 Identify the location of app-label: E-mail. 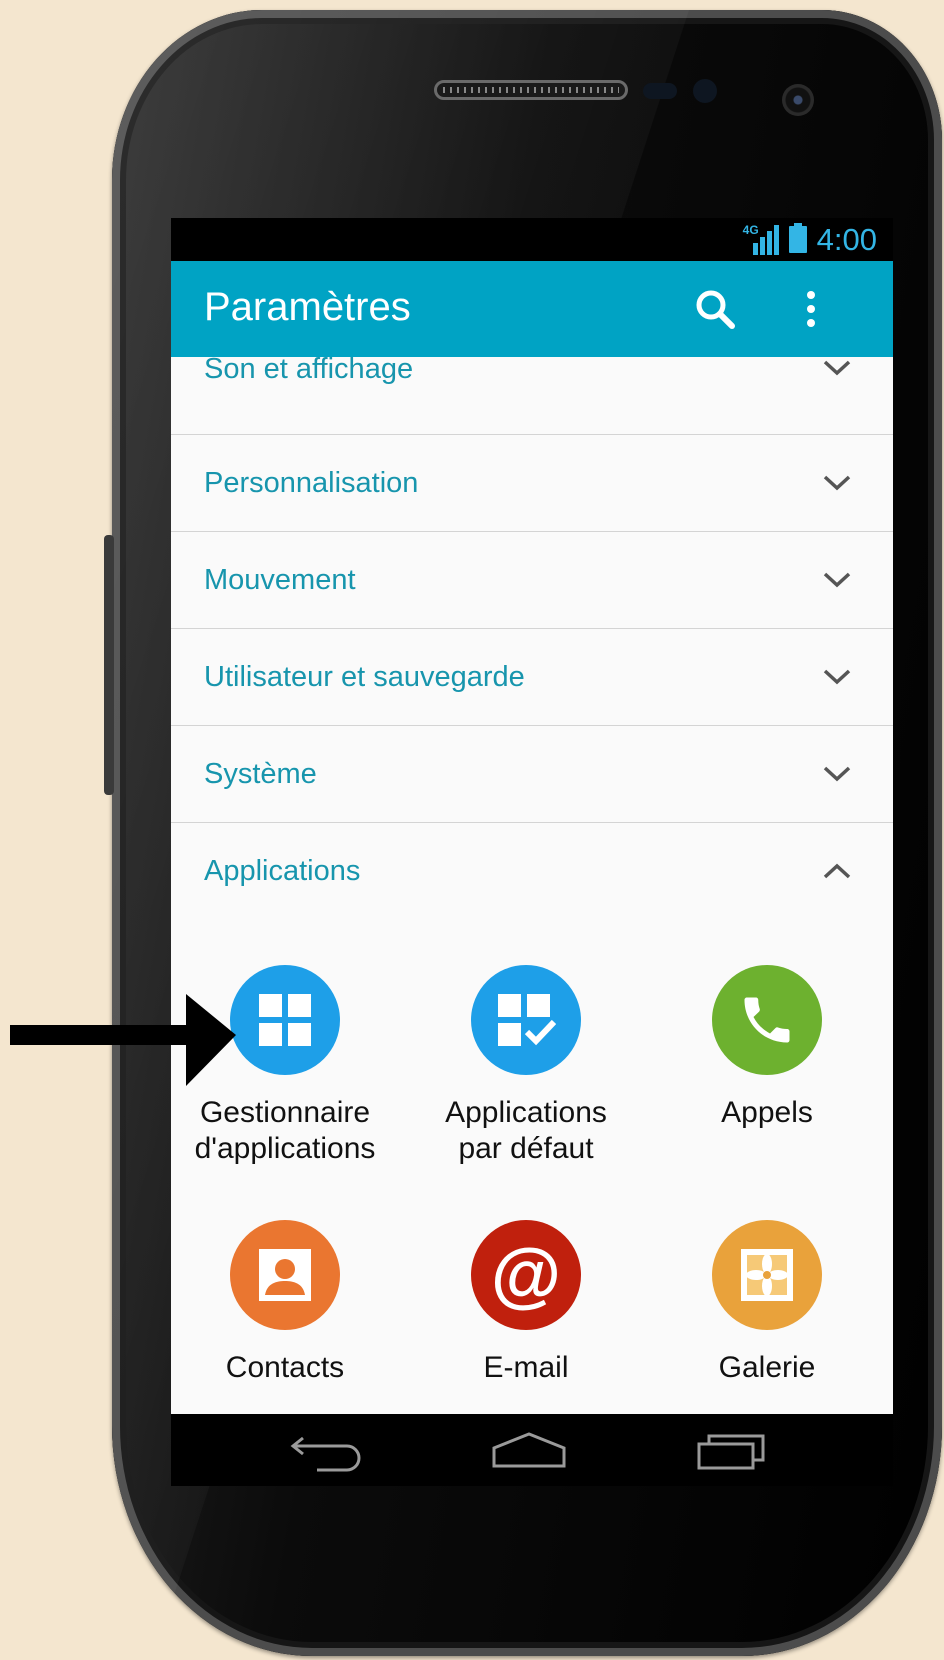
(526, 1368).